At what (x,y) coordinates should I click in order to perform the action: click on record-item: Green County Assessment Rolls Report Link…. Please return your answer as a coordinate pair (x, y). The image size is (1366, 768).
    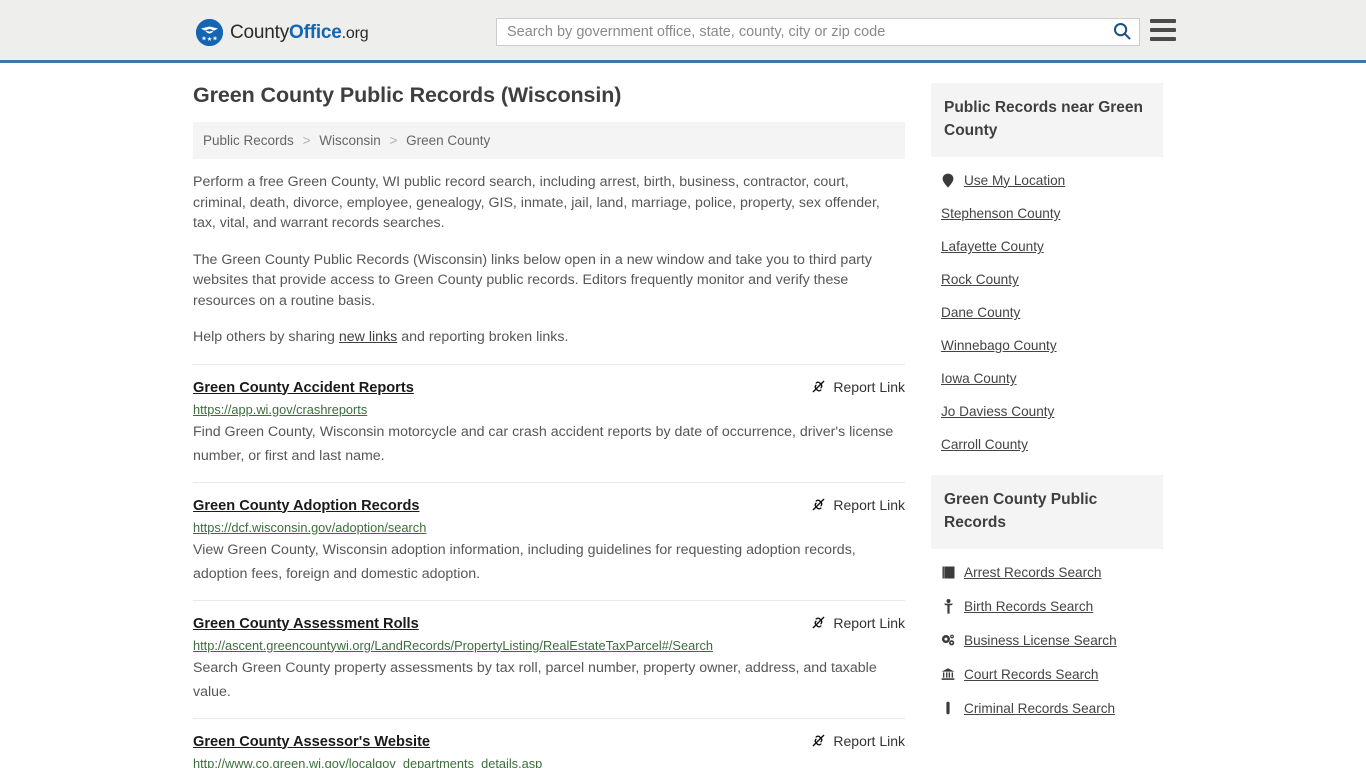
    Looking at the image, I should click on (549, 658).